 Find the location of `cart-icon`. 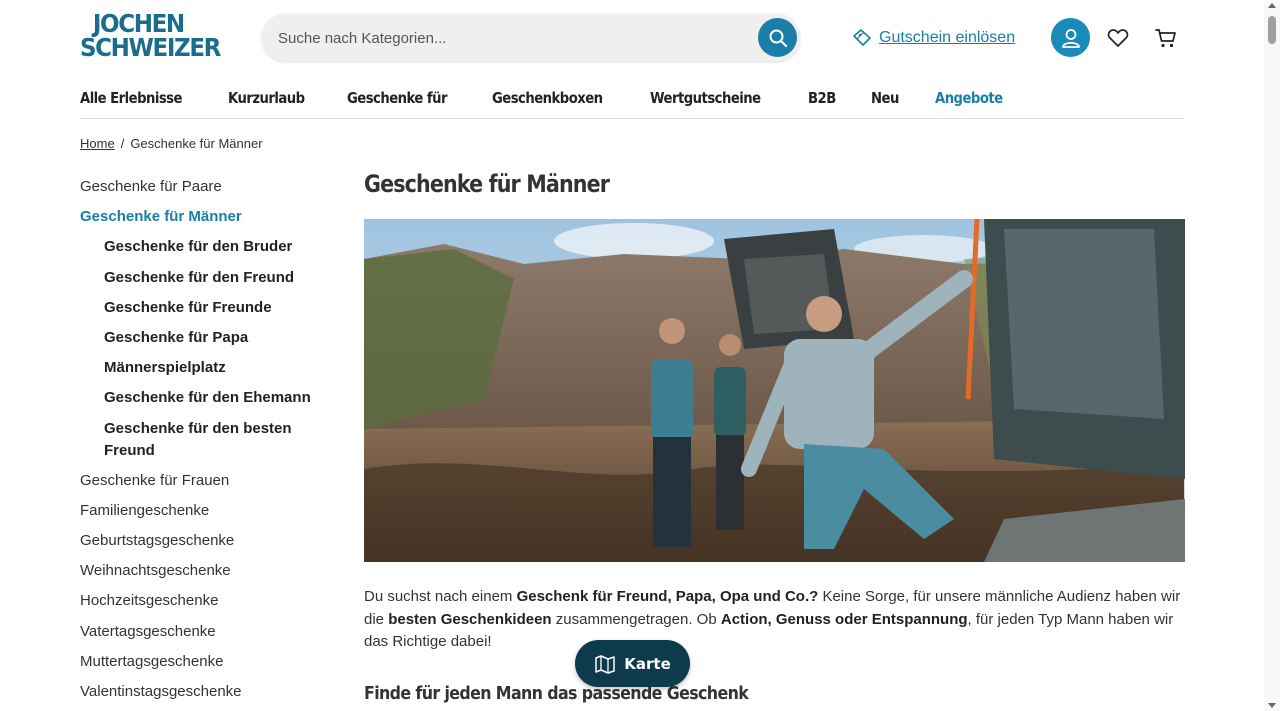

cart-icon is located at coordinates (1165, 38).